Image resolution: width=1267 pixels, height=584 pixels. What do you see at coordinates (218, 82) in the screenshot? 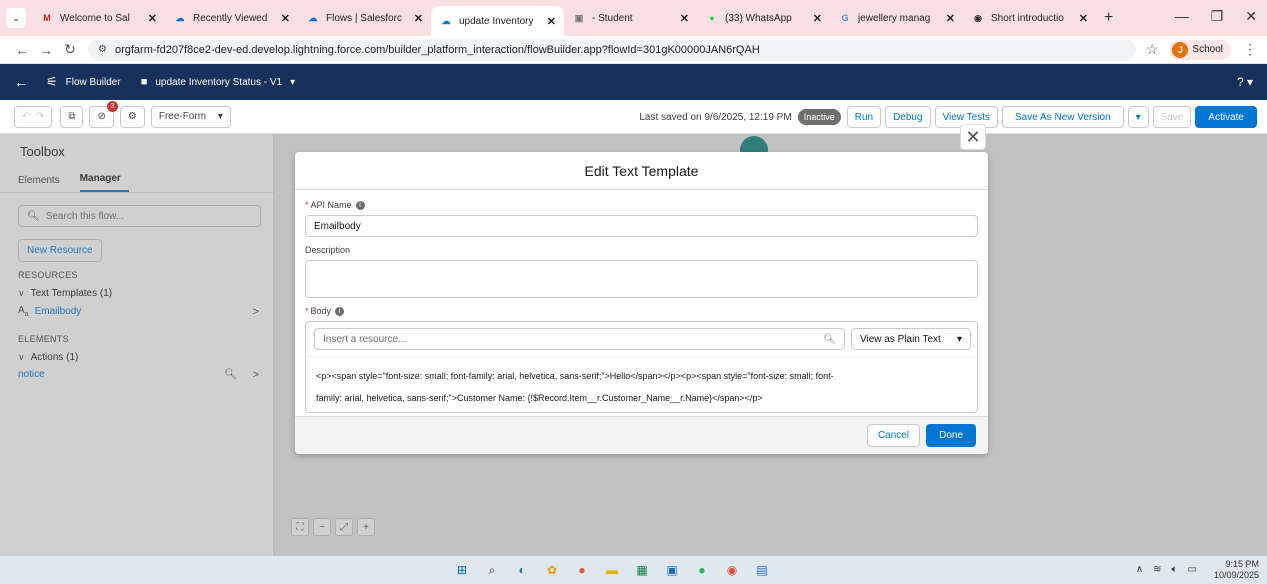
I see `flow-title: update Inventory Status - V1` at bounding box center [218, 82].